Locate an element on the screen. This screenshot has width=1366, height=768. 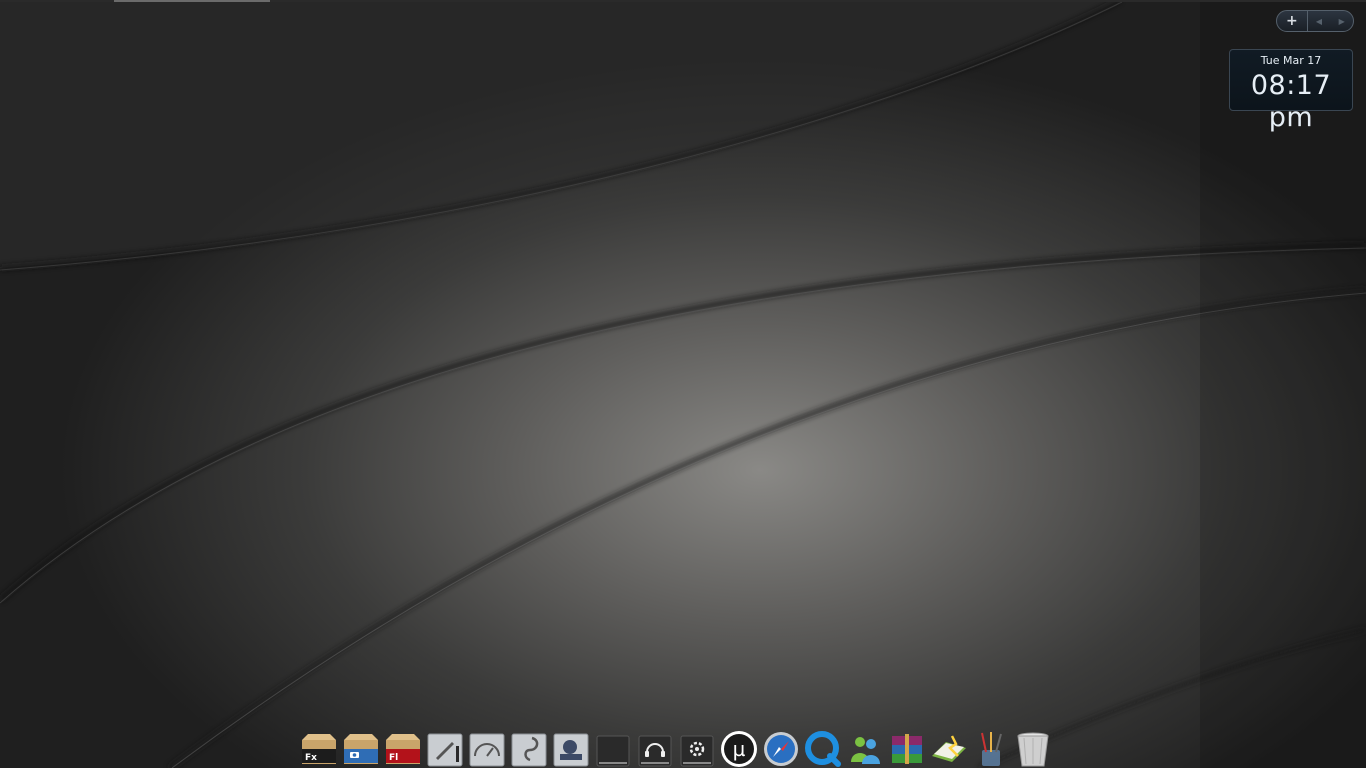
dock-item-hook-tool is located at coordinates (529, 748).